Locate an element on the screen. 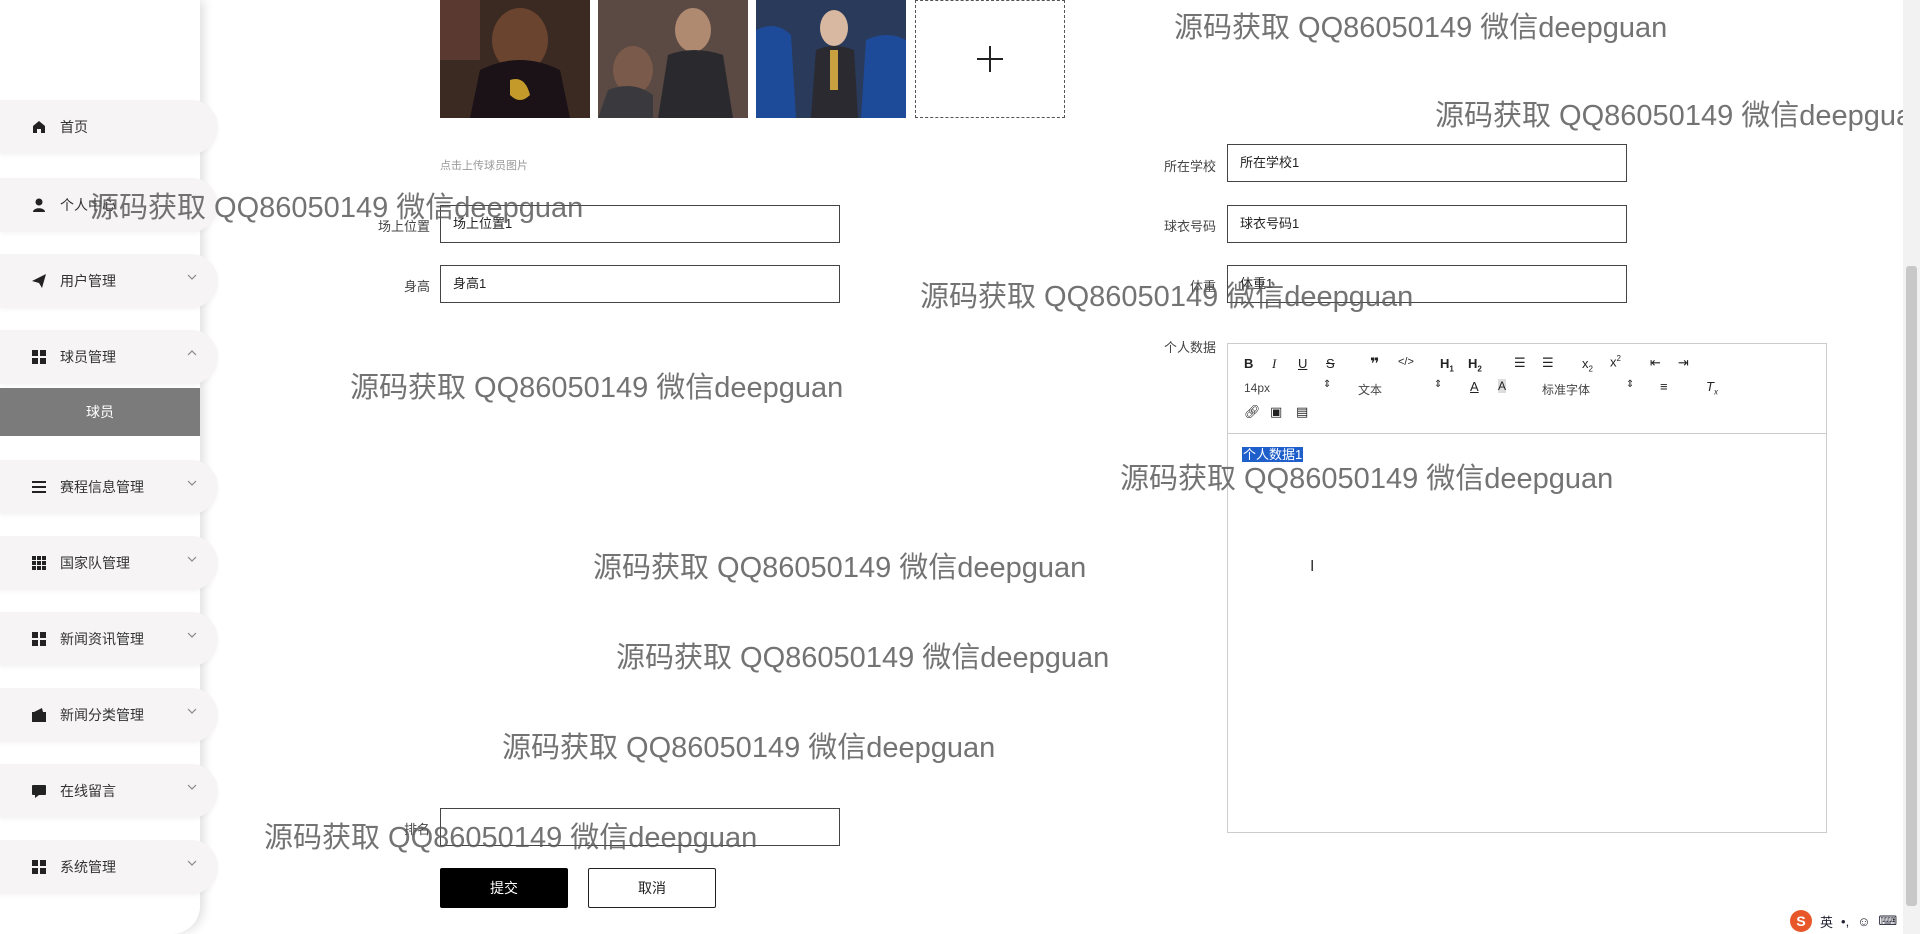 This screenshot has width=1920, height=934. block-type-select: 文本 is located at coordinates (1370, 389).